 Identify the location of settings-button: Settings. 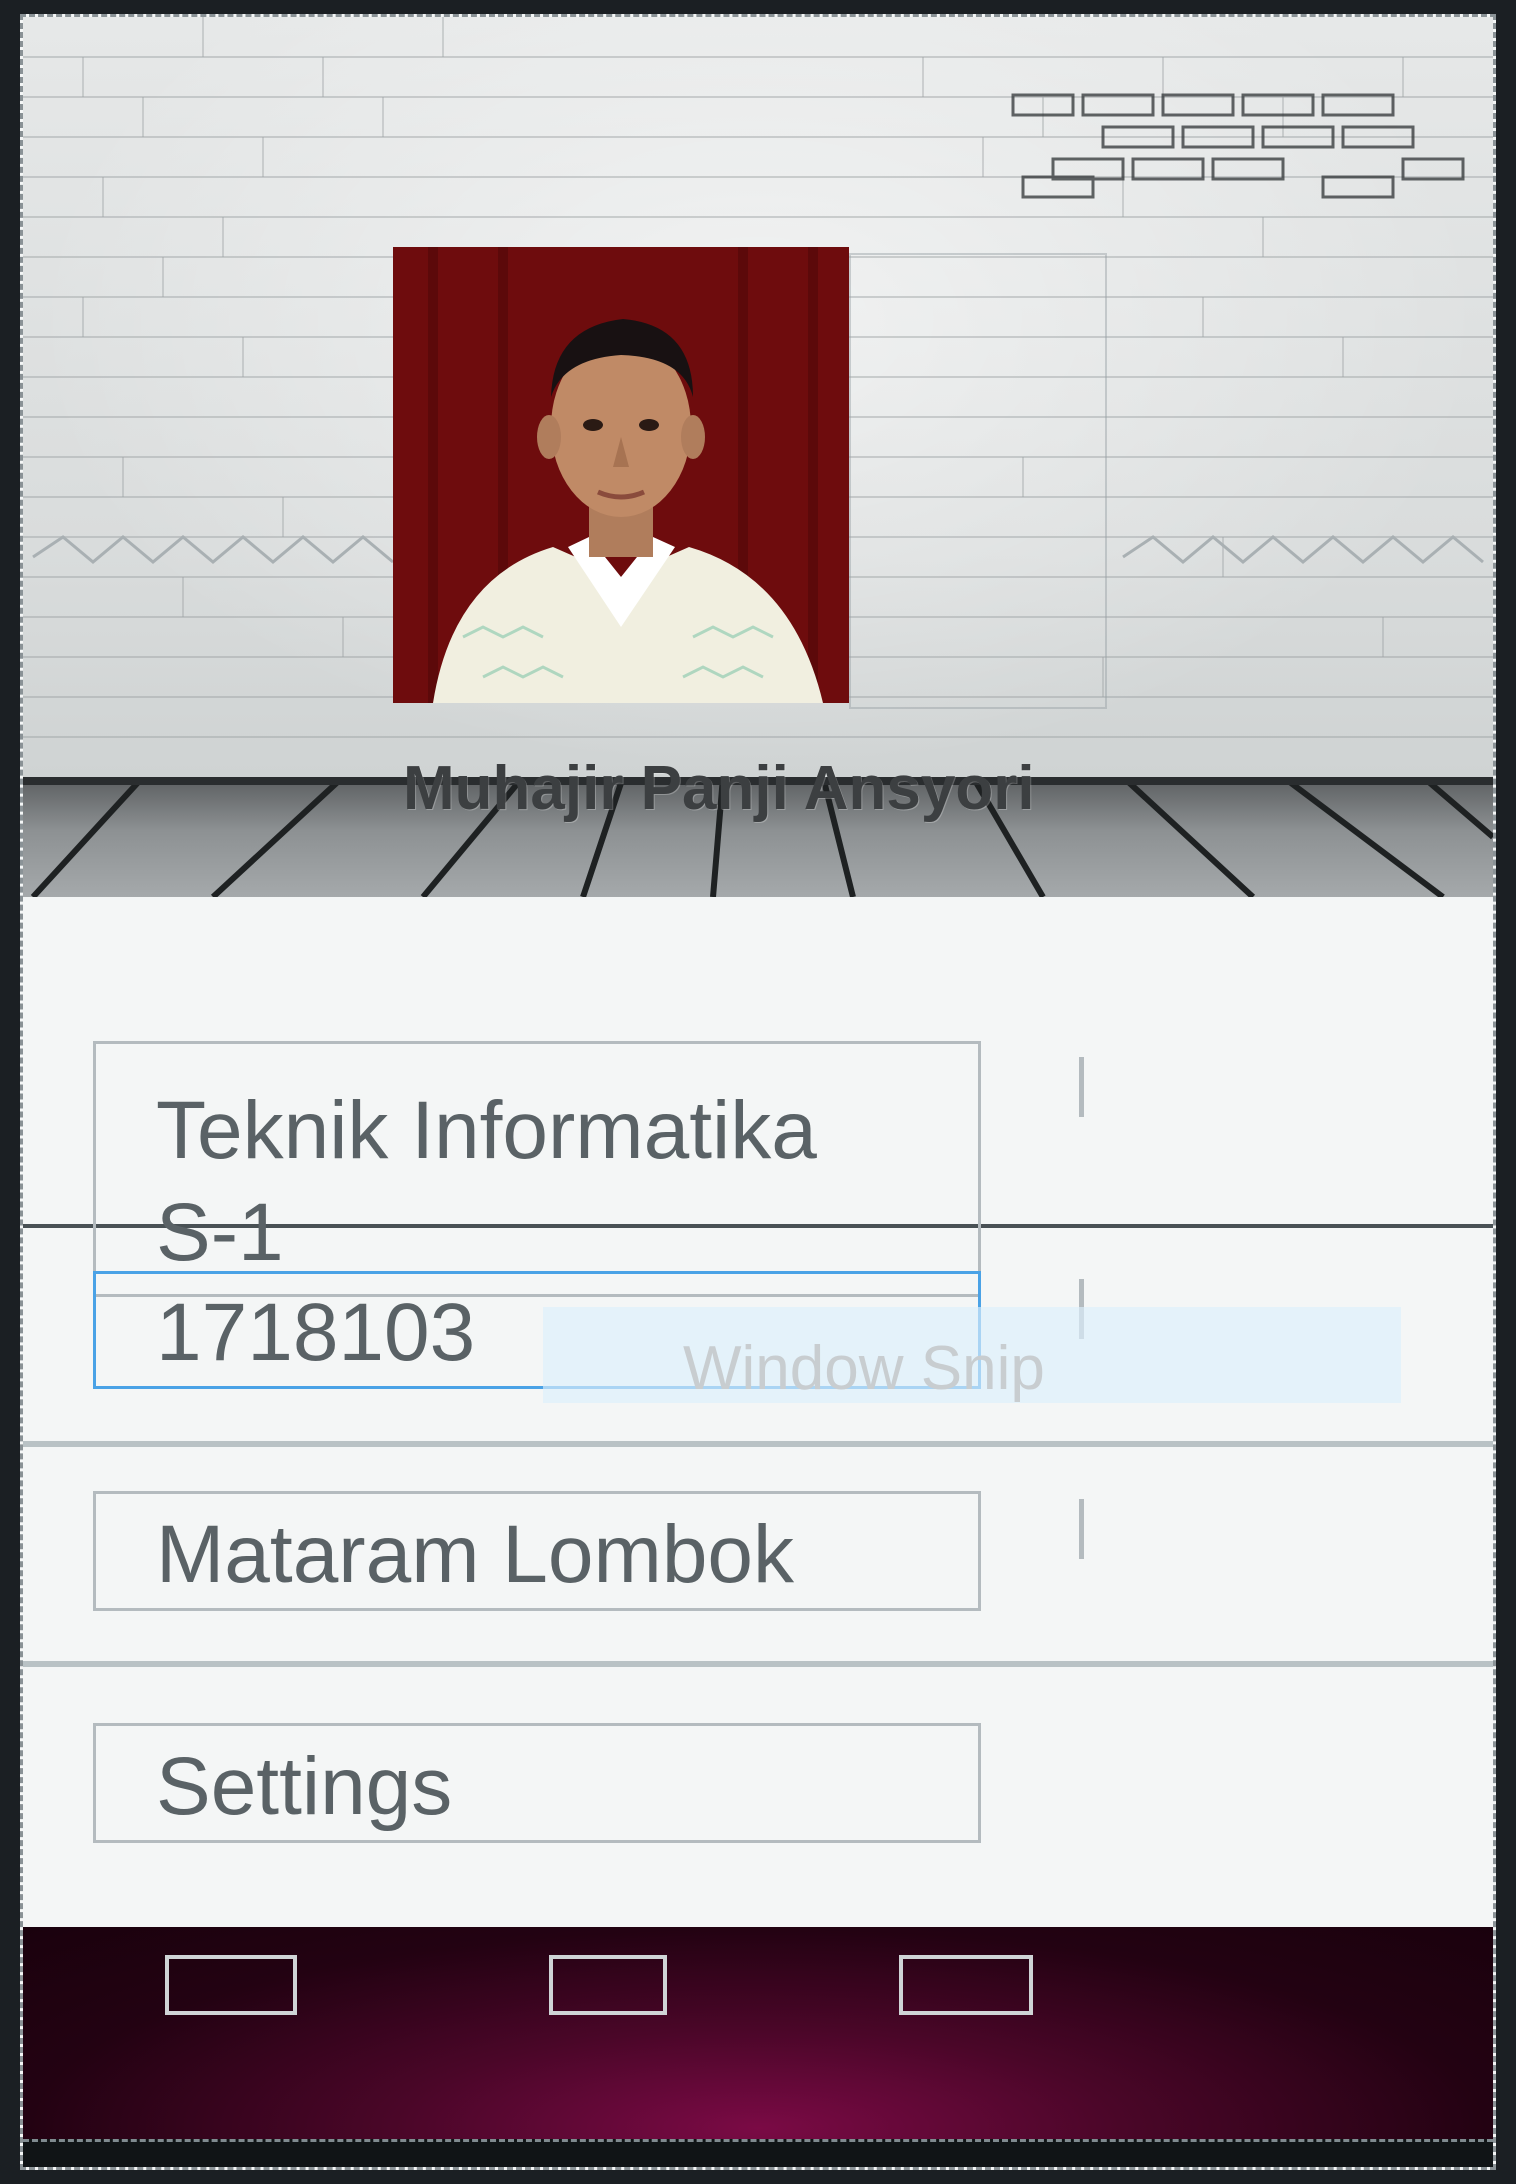
(537, 1783).